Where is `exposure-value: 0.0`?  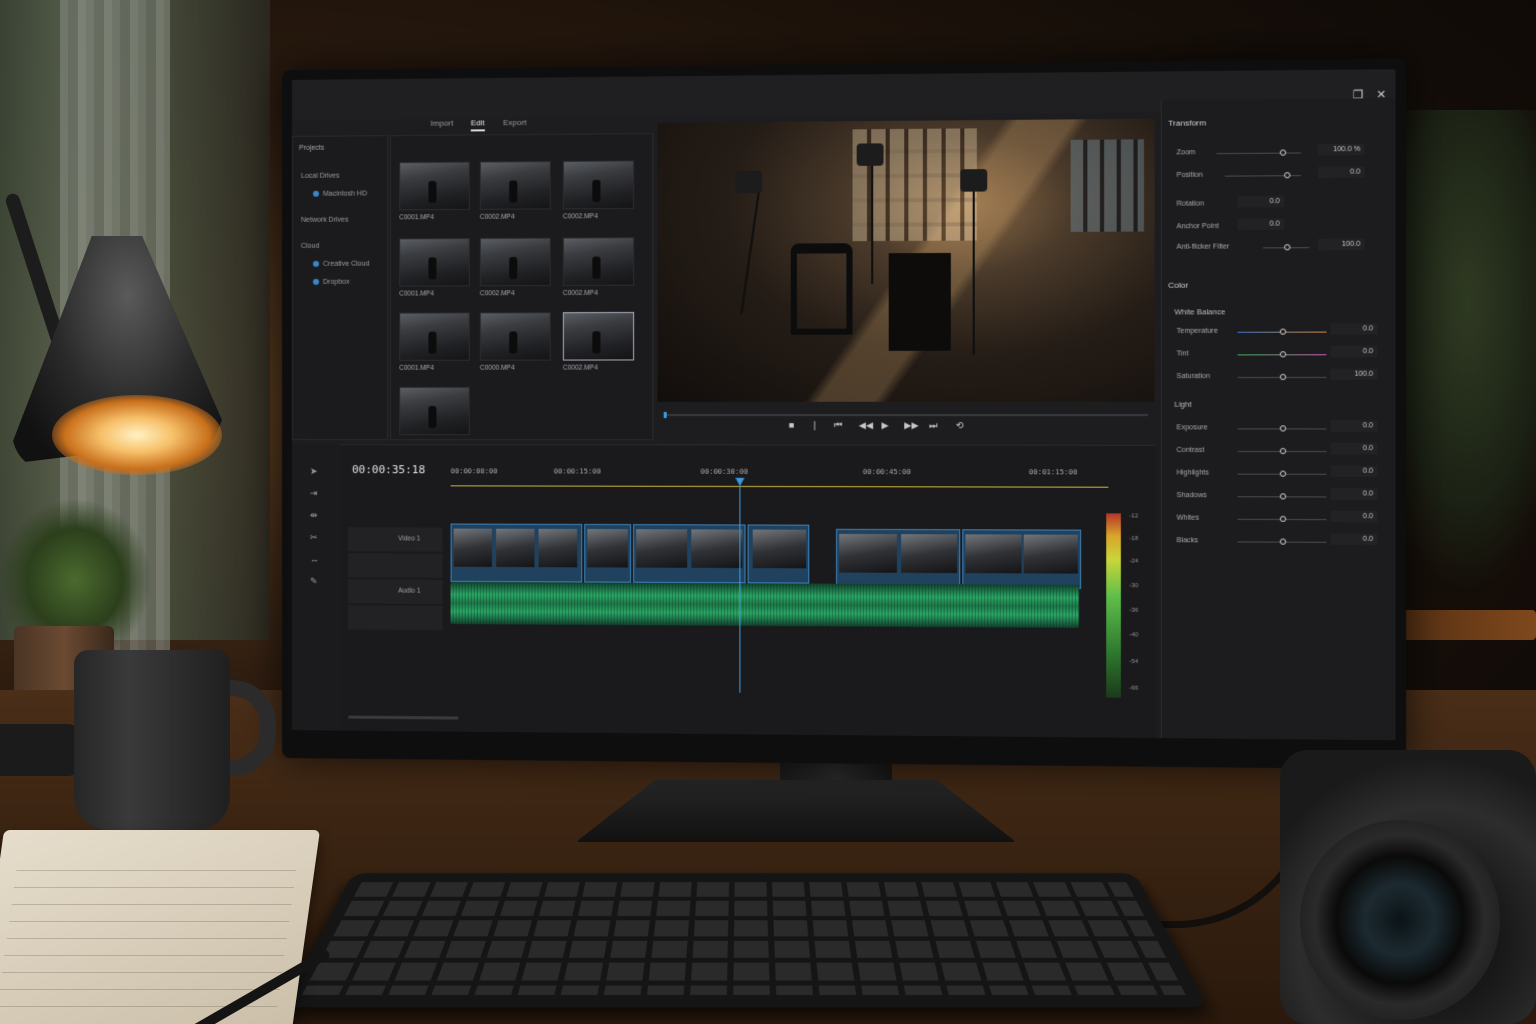
exposure-value: 0.0 is located at coordinates (1354, 426).